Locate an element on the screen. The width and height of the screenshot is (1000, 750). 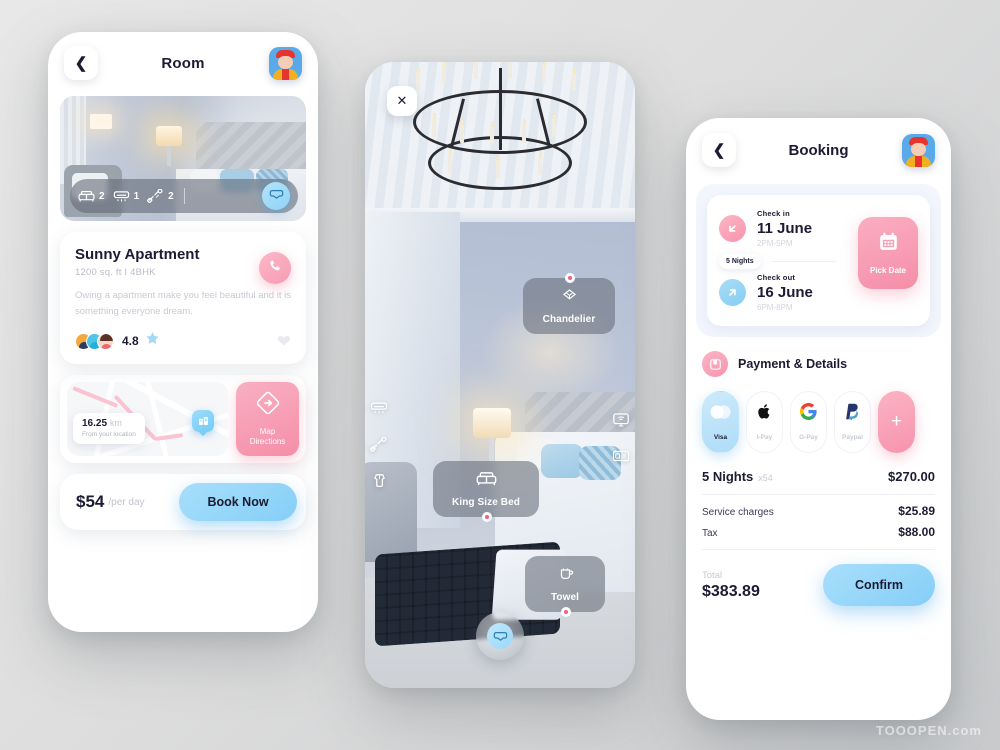
amenity-phone-count: 2 is located at coordinates (171, 196).